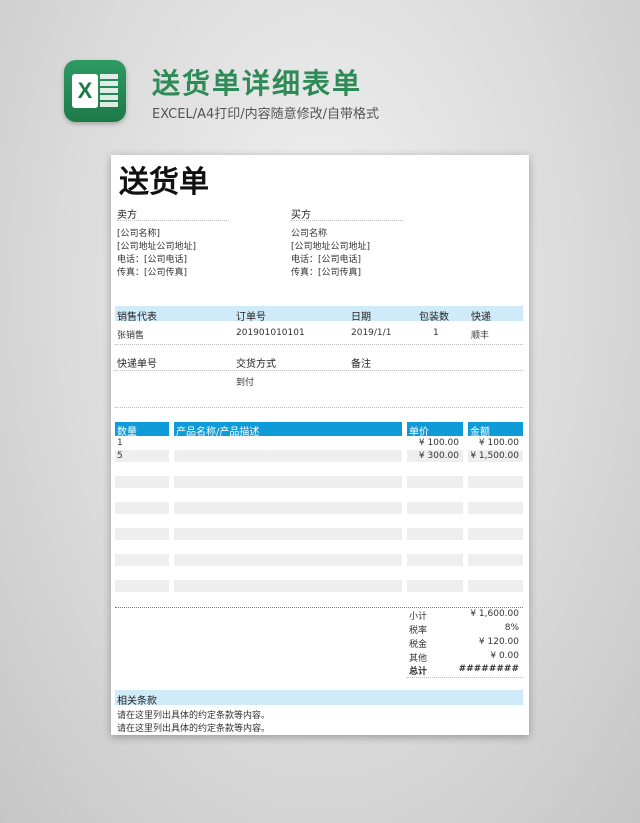 The width and height of the screenshot is (640, 823). What do you see at coordinates (481, 317) in the screenshot?
I see `order-header: 快递` at bounding box center [481, 317].